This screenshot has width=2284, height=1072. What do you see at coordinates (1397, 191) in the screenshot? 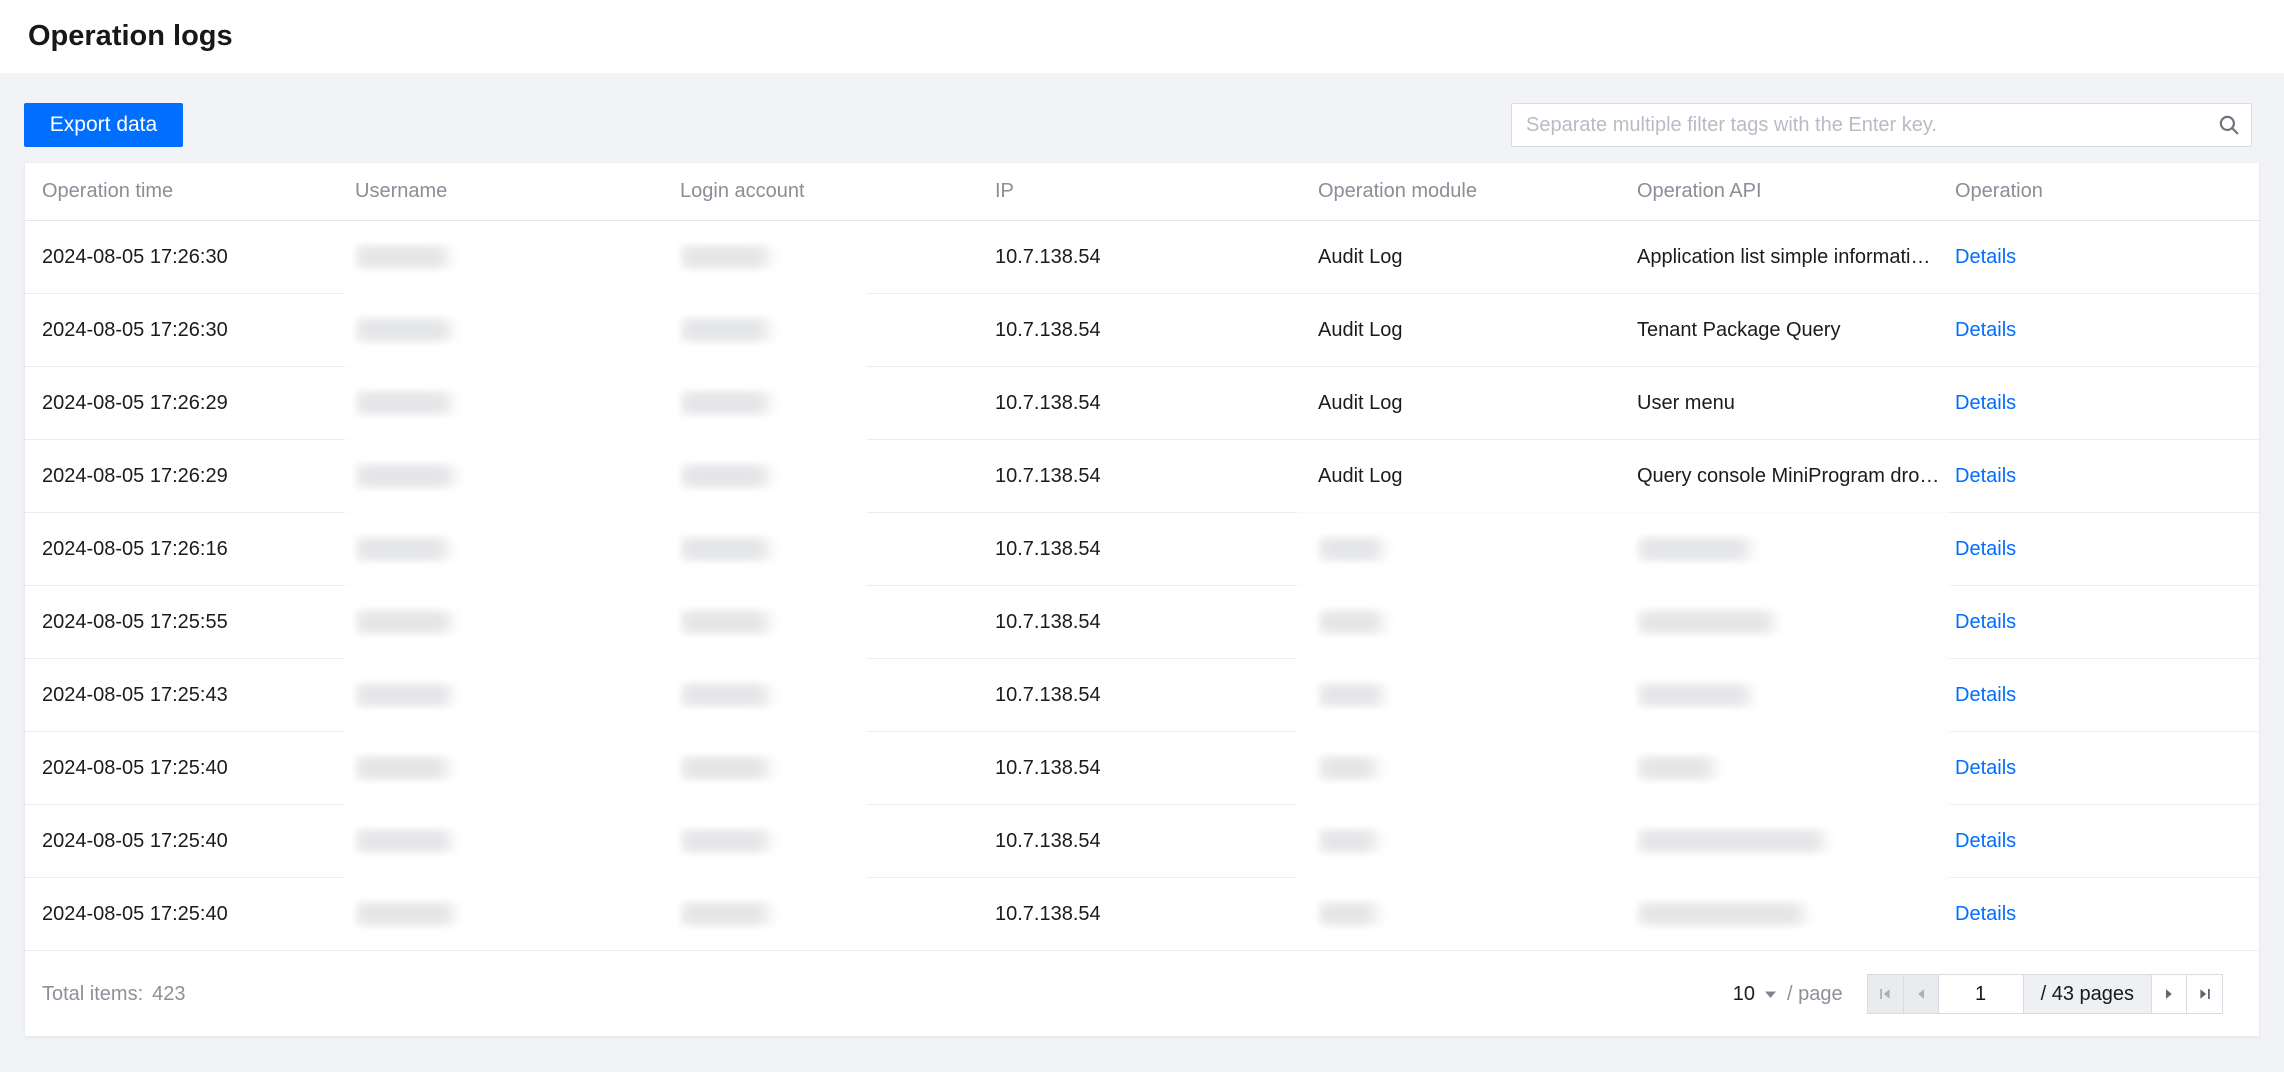
I see `column-header-operation-module: Operation module` at bounding box center [1397, 191].